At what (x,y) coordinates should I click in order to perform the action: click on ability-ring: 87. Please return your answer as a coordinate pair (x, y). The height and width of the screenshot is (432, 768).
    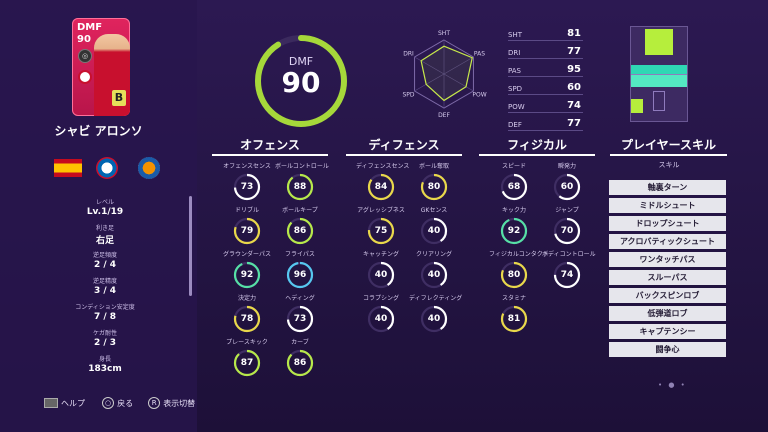
    Looking at the image, I should click on (247, 363).